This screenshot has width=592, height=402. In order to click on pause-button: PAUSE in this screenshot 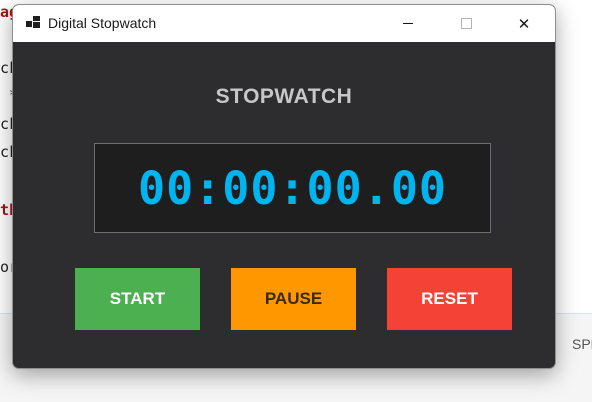, I will do `click(293, 299)`.